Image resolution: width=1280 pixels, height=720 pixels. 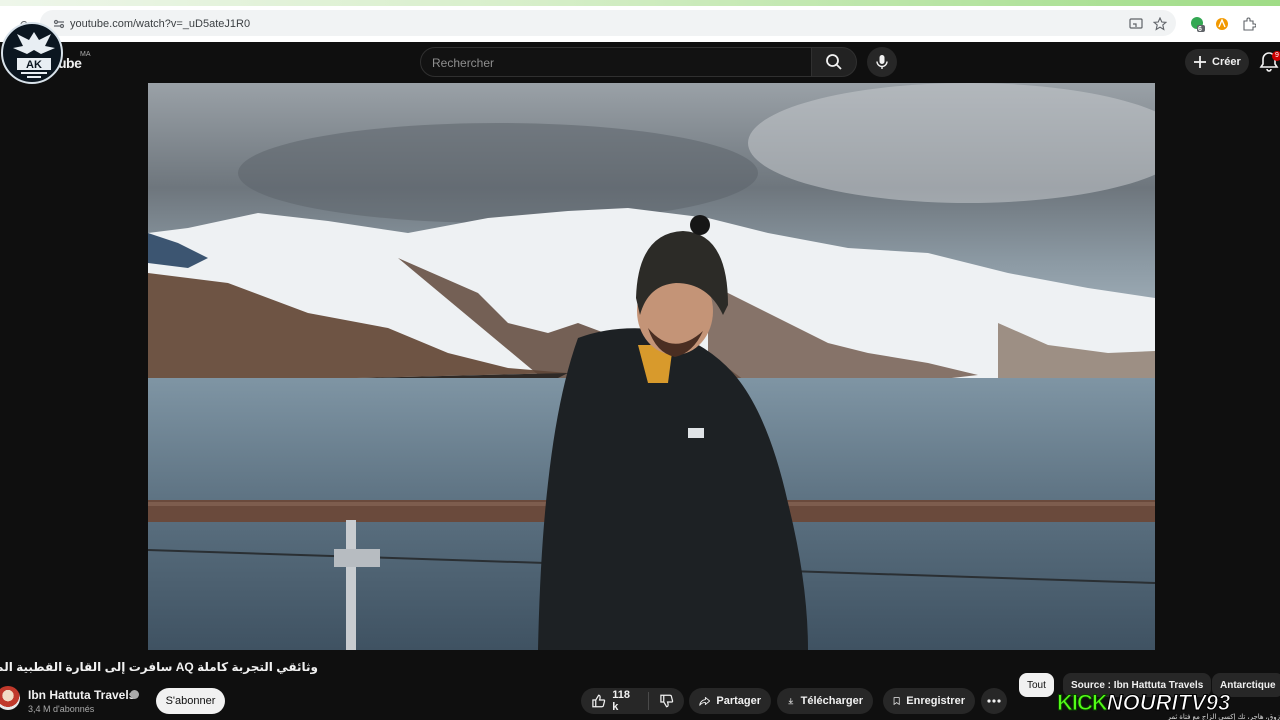 What do you see at coordinates (935, 701) in the screenshot?
I see `save-label: Enregistrer` at bounding box center [935, 701].